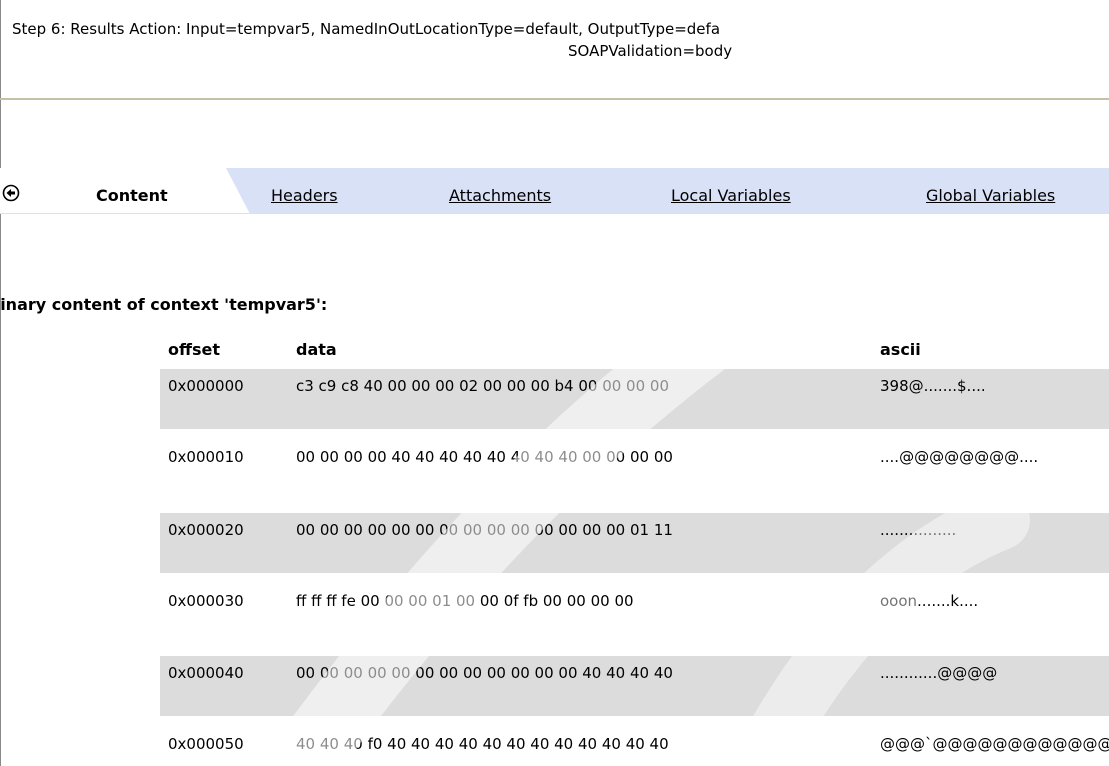  Describe the element at coordinates (900, 349) in the screenshot. I see `column-header-ascii: ascii` at that location.